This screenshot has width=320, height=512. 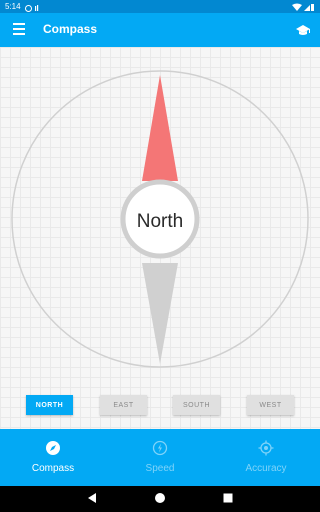 What do you see at coordinates (123, 405) in the screenshot?
I see `direction-east-button: EAST` at bounding box center [123, 405].